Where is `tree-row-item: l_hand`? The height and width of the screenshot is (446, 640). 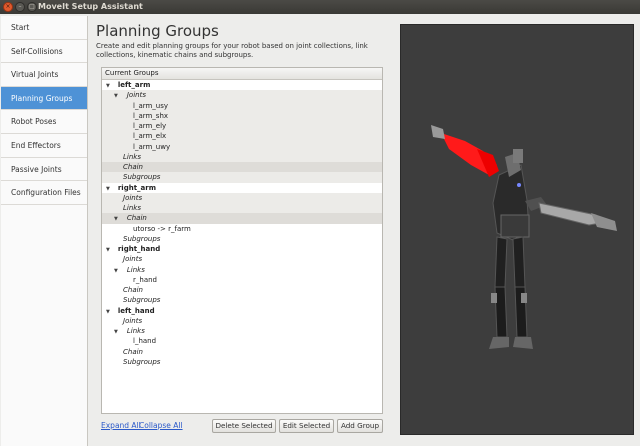
tree-row-item: l_hand is located at coordinates (242, 341).